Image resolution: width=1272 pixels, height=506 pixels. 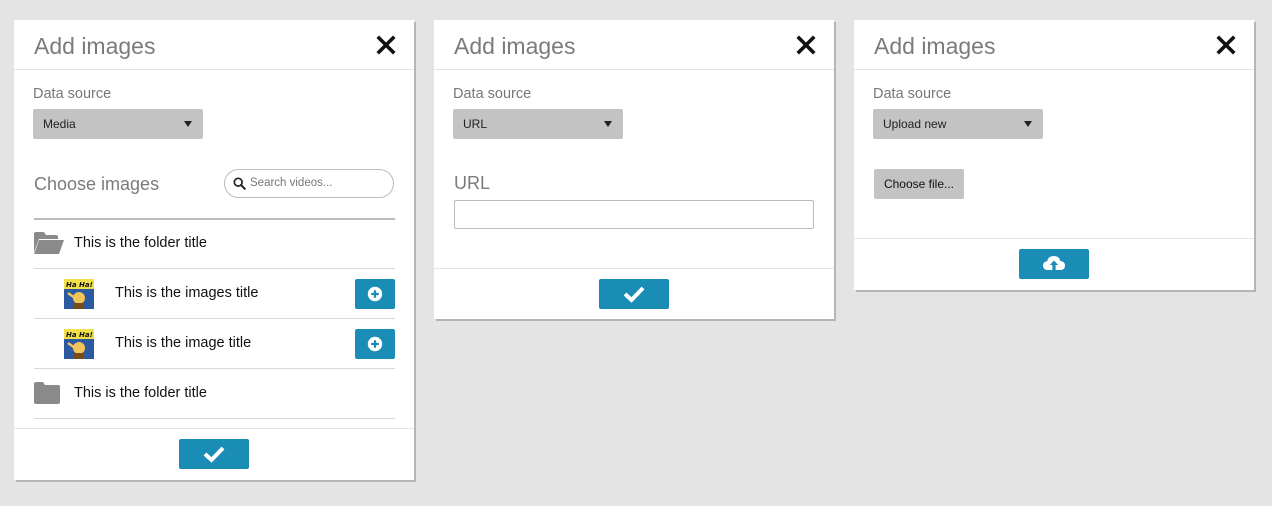 What do you see at coordinates (187, 293) in the screenshot?
I see `image-title: This is the images title` at bounding box center [187, 293].